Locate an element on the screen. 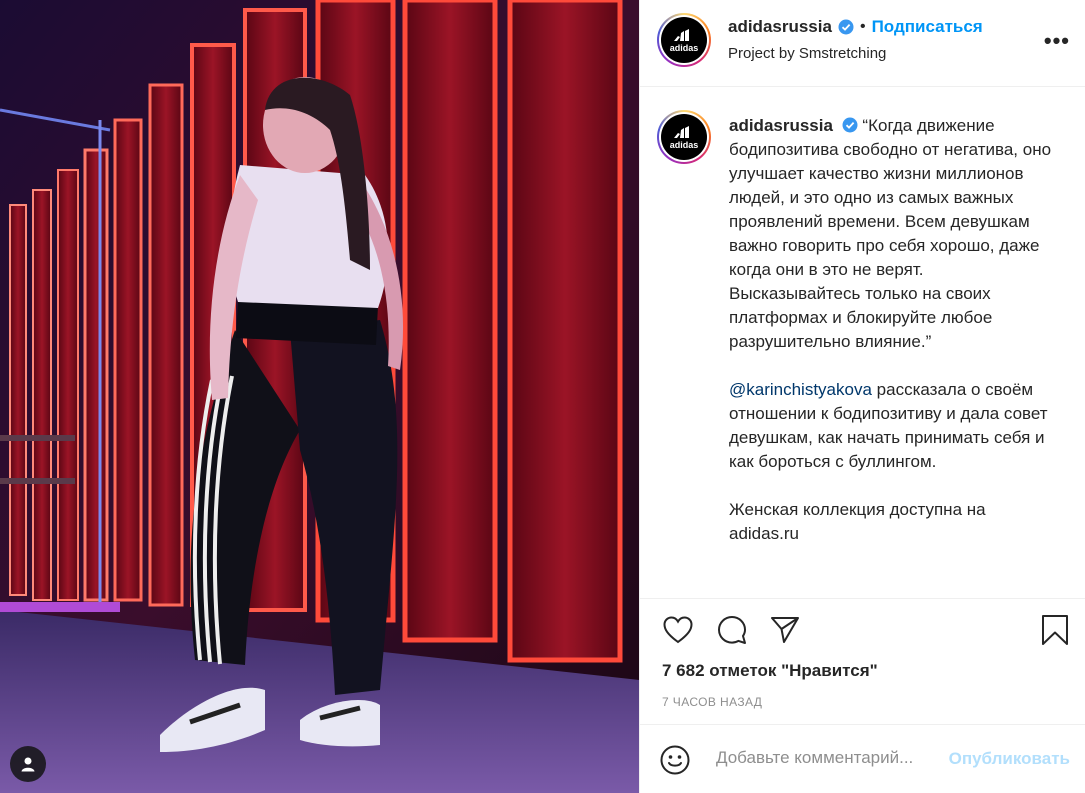 Image resolution: width=1085 pixels, height=793 pixels. avatar: adidas is located at coordinates (684, 40).